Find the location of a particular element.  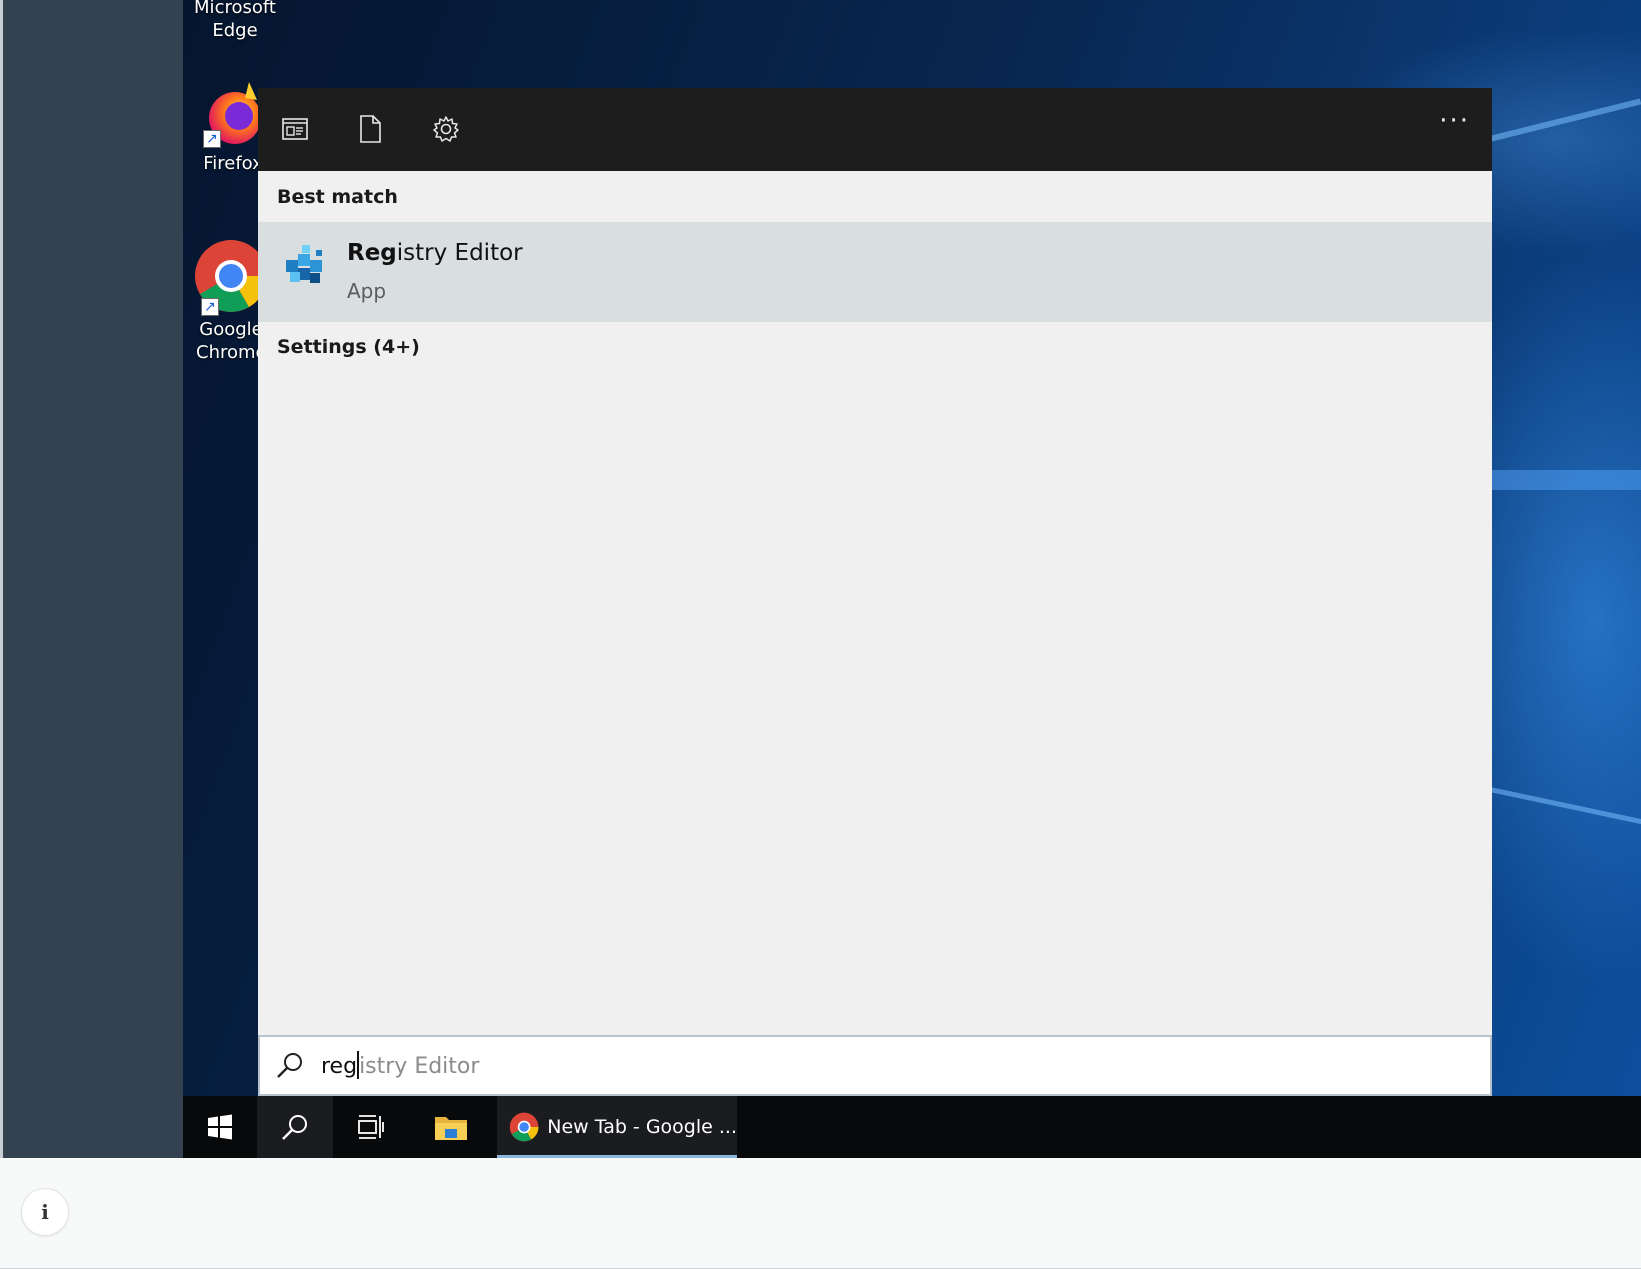

best-match-header: Best match is located at coordinates (337, 197).